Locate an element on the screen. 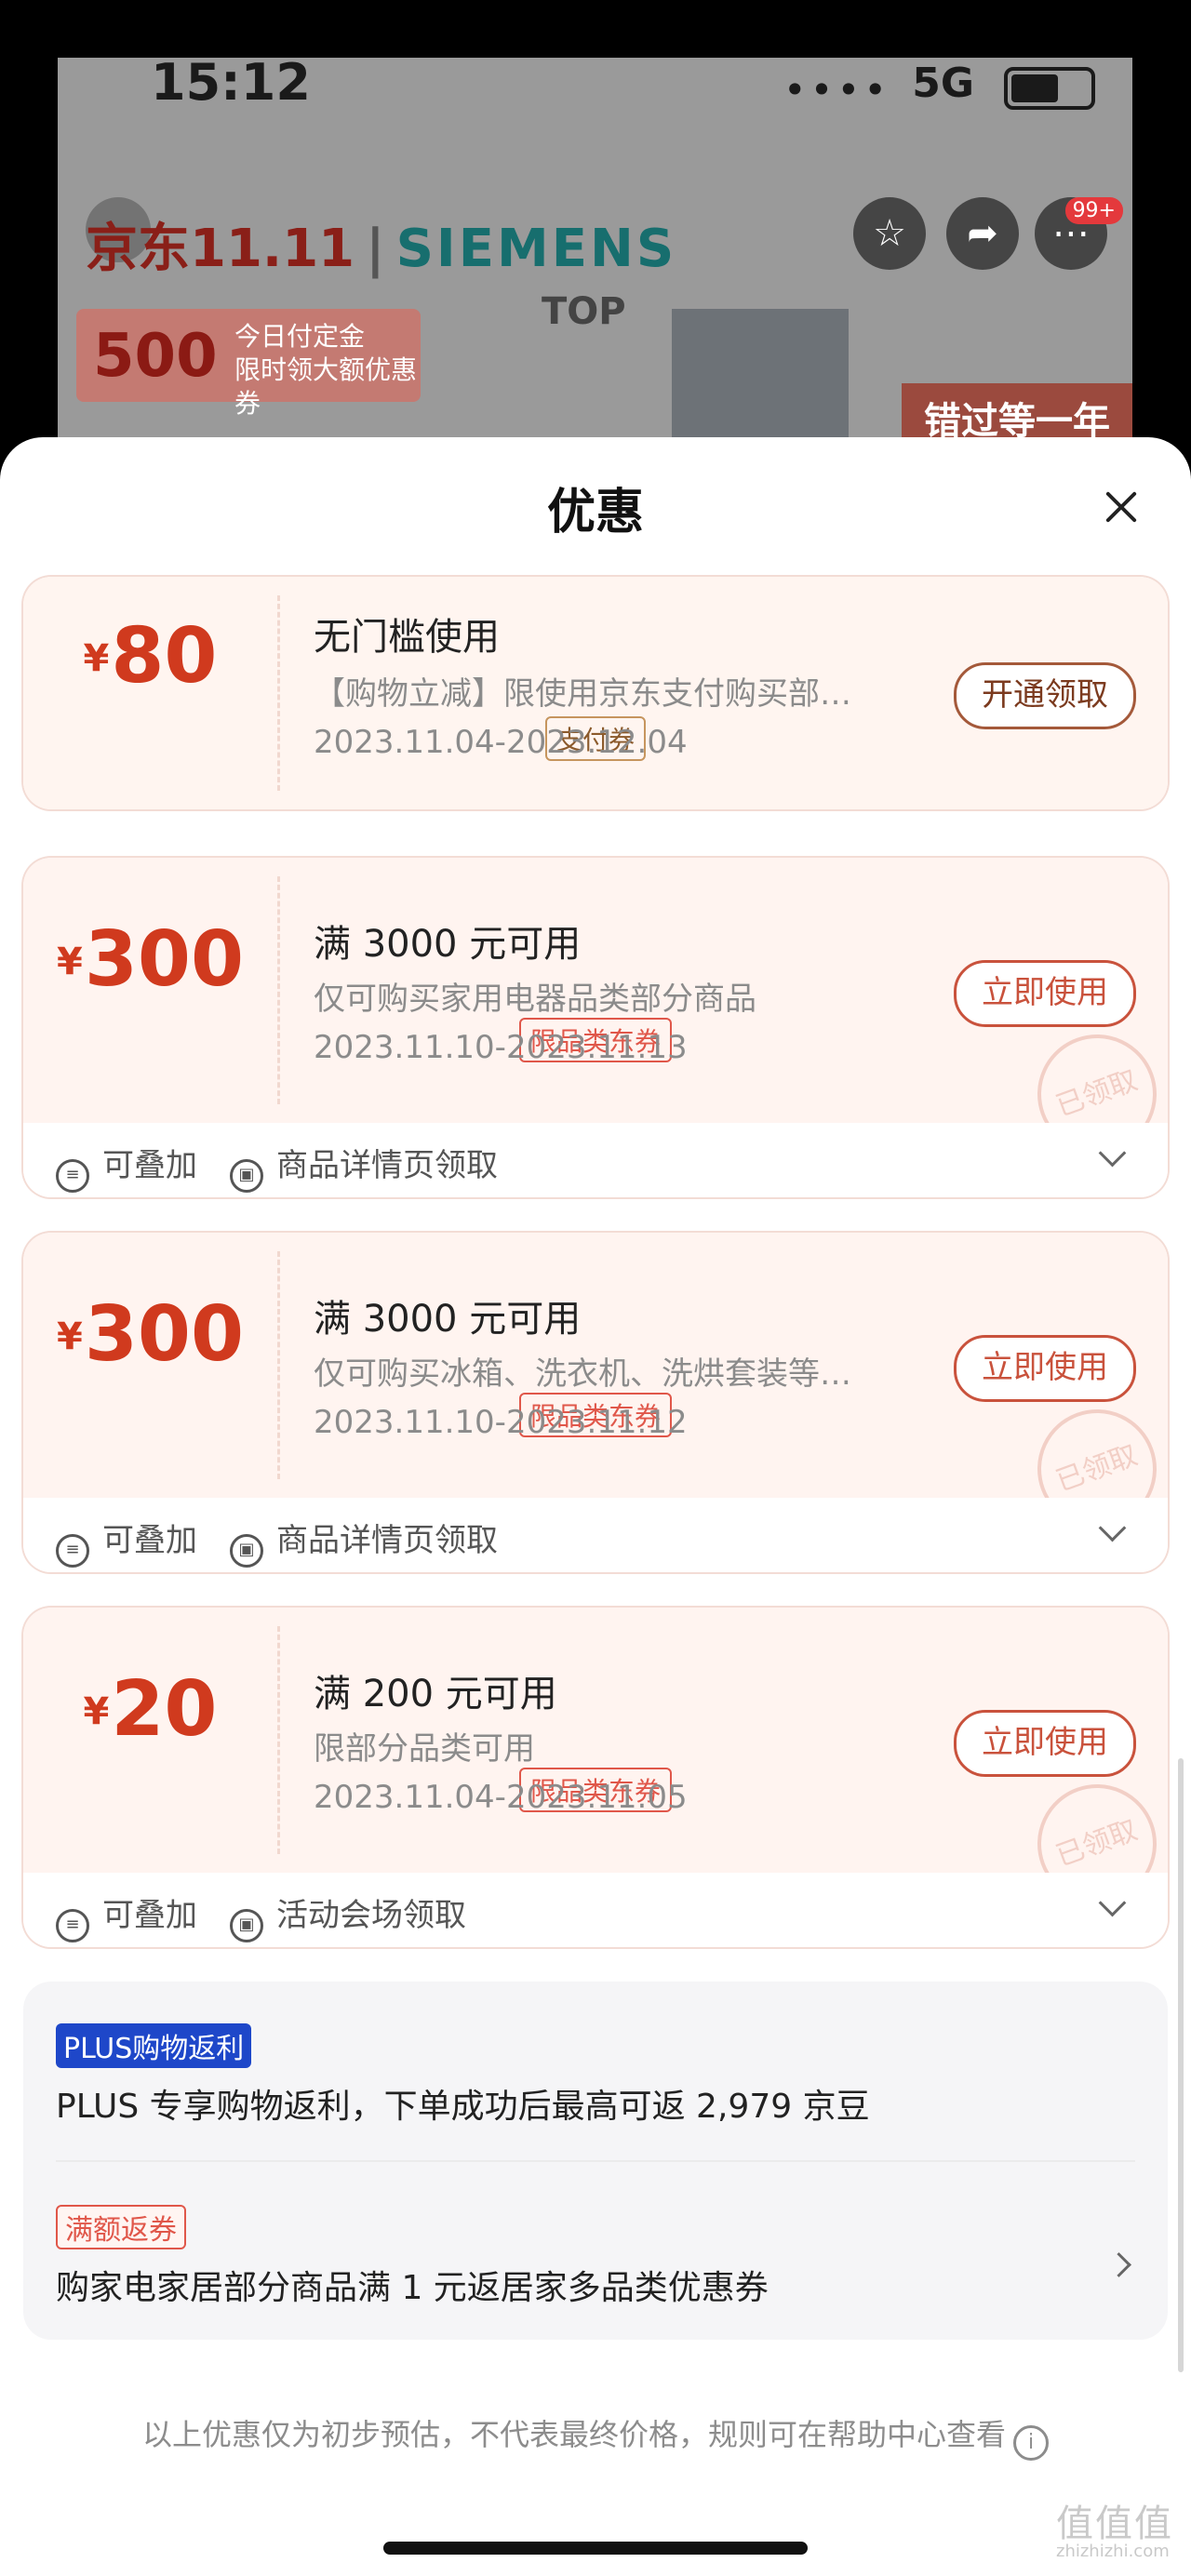 This screenshot has width=1191, height=2576. watermark-url: zhizhizhi.com is located at coordinates (1113, 2551).